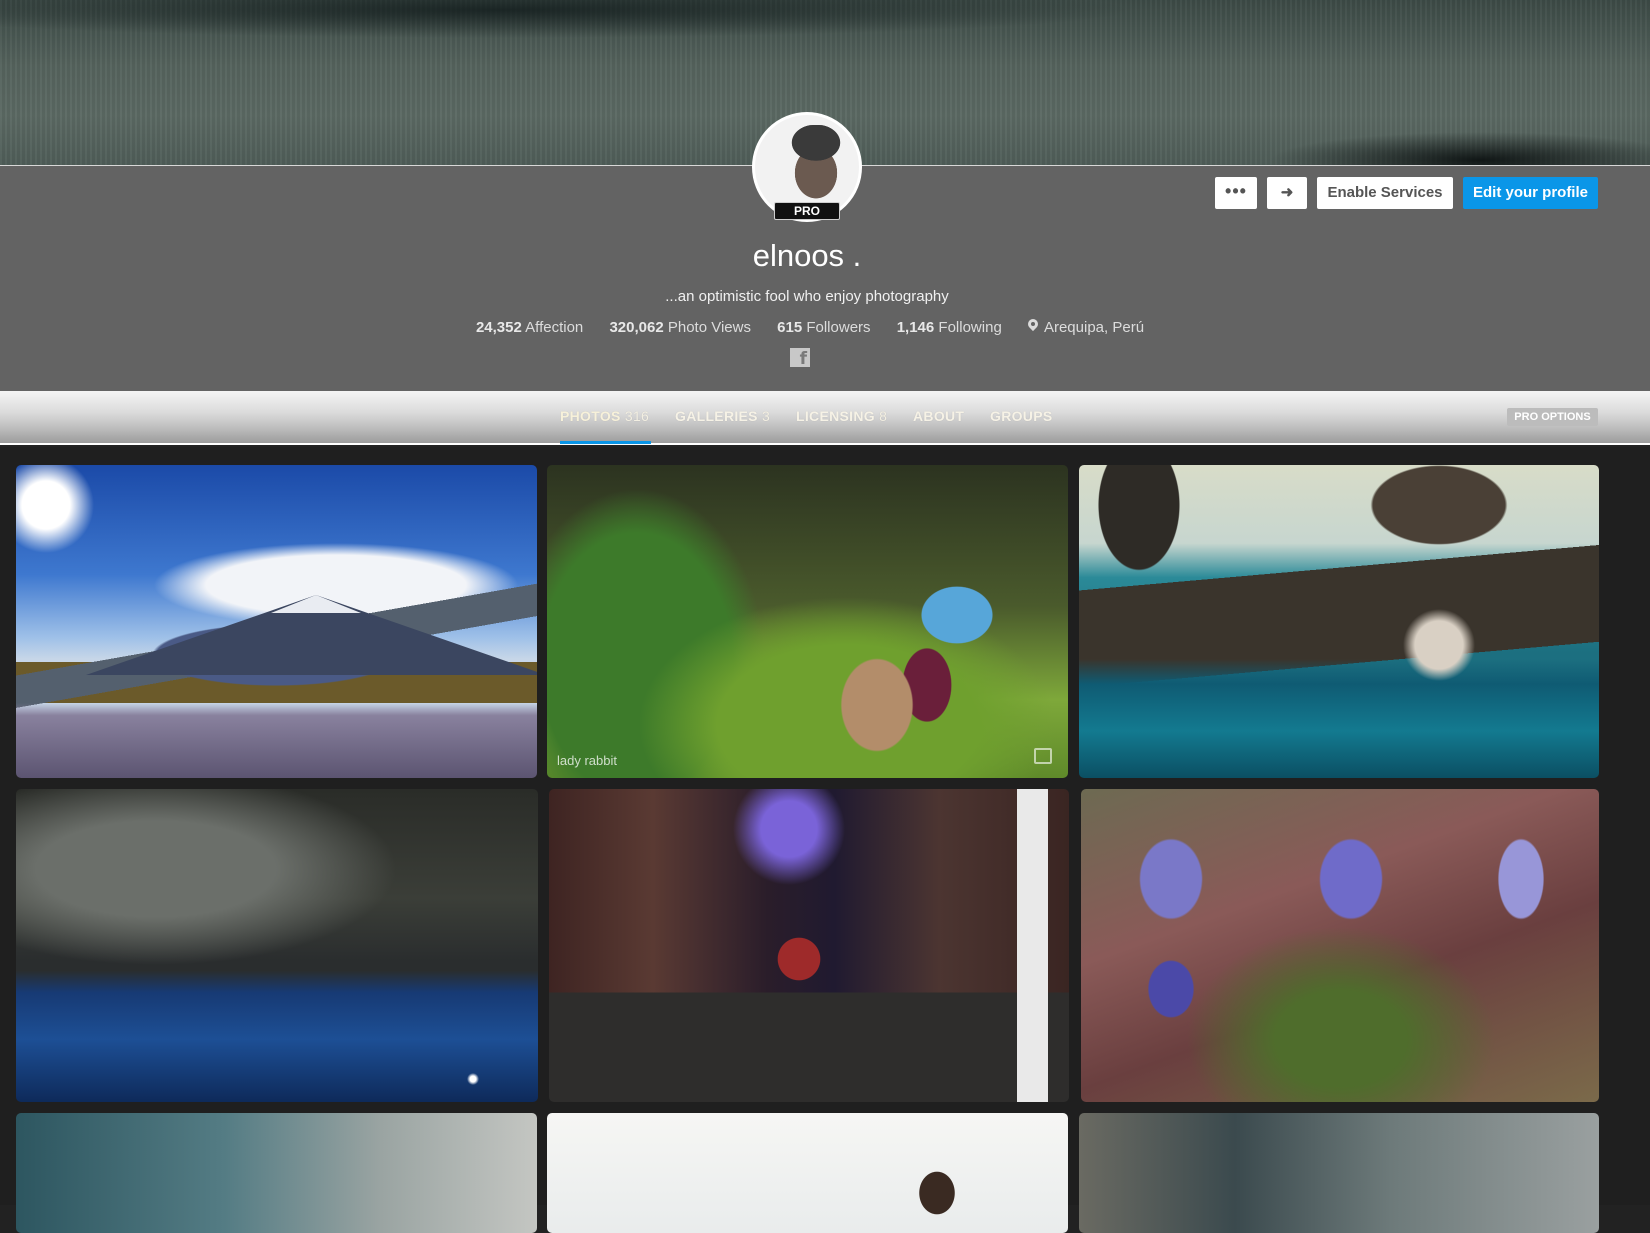 This screenshot has height=1233, width=1650. What do you see at coordinates (790, 327) in the screenshot?
I see `stat-value: 615` at bounding box center [790, 327].